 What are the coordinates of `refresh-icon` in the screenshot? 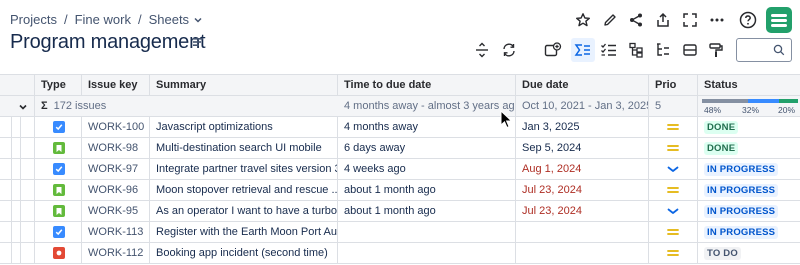 It's located at (509, 50).